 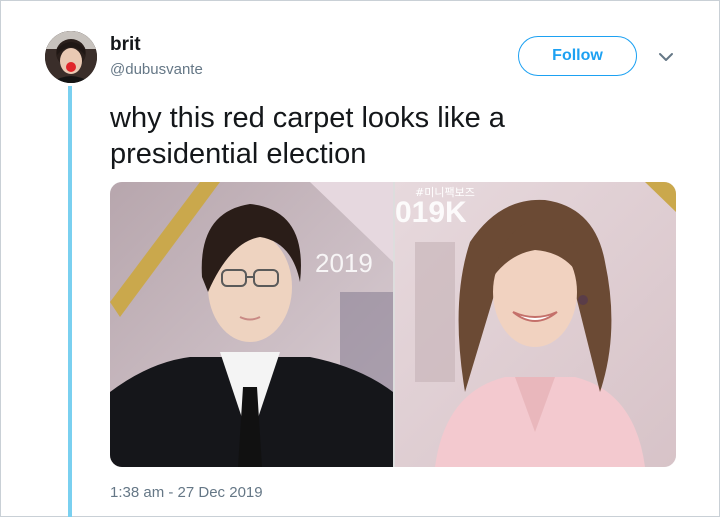 I want to click on follow-button: Follow, so click(x=577, y=56).